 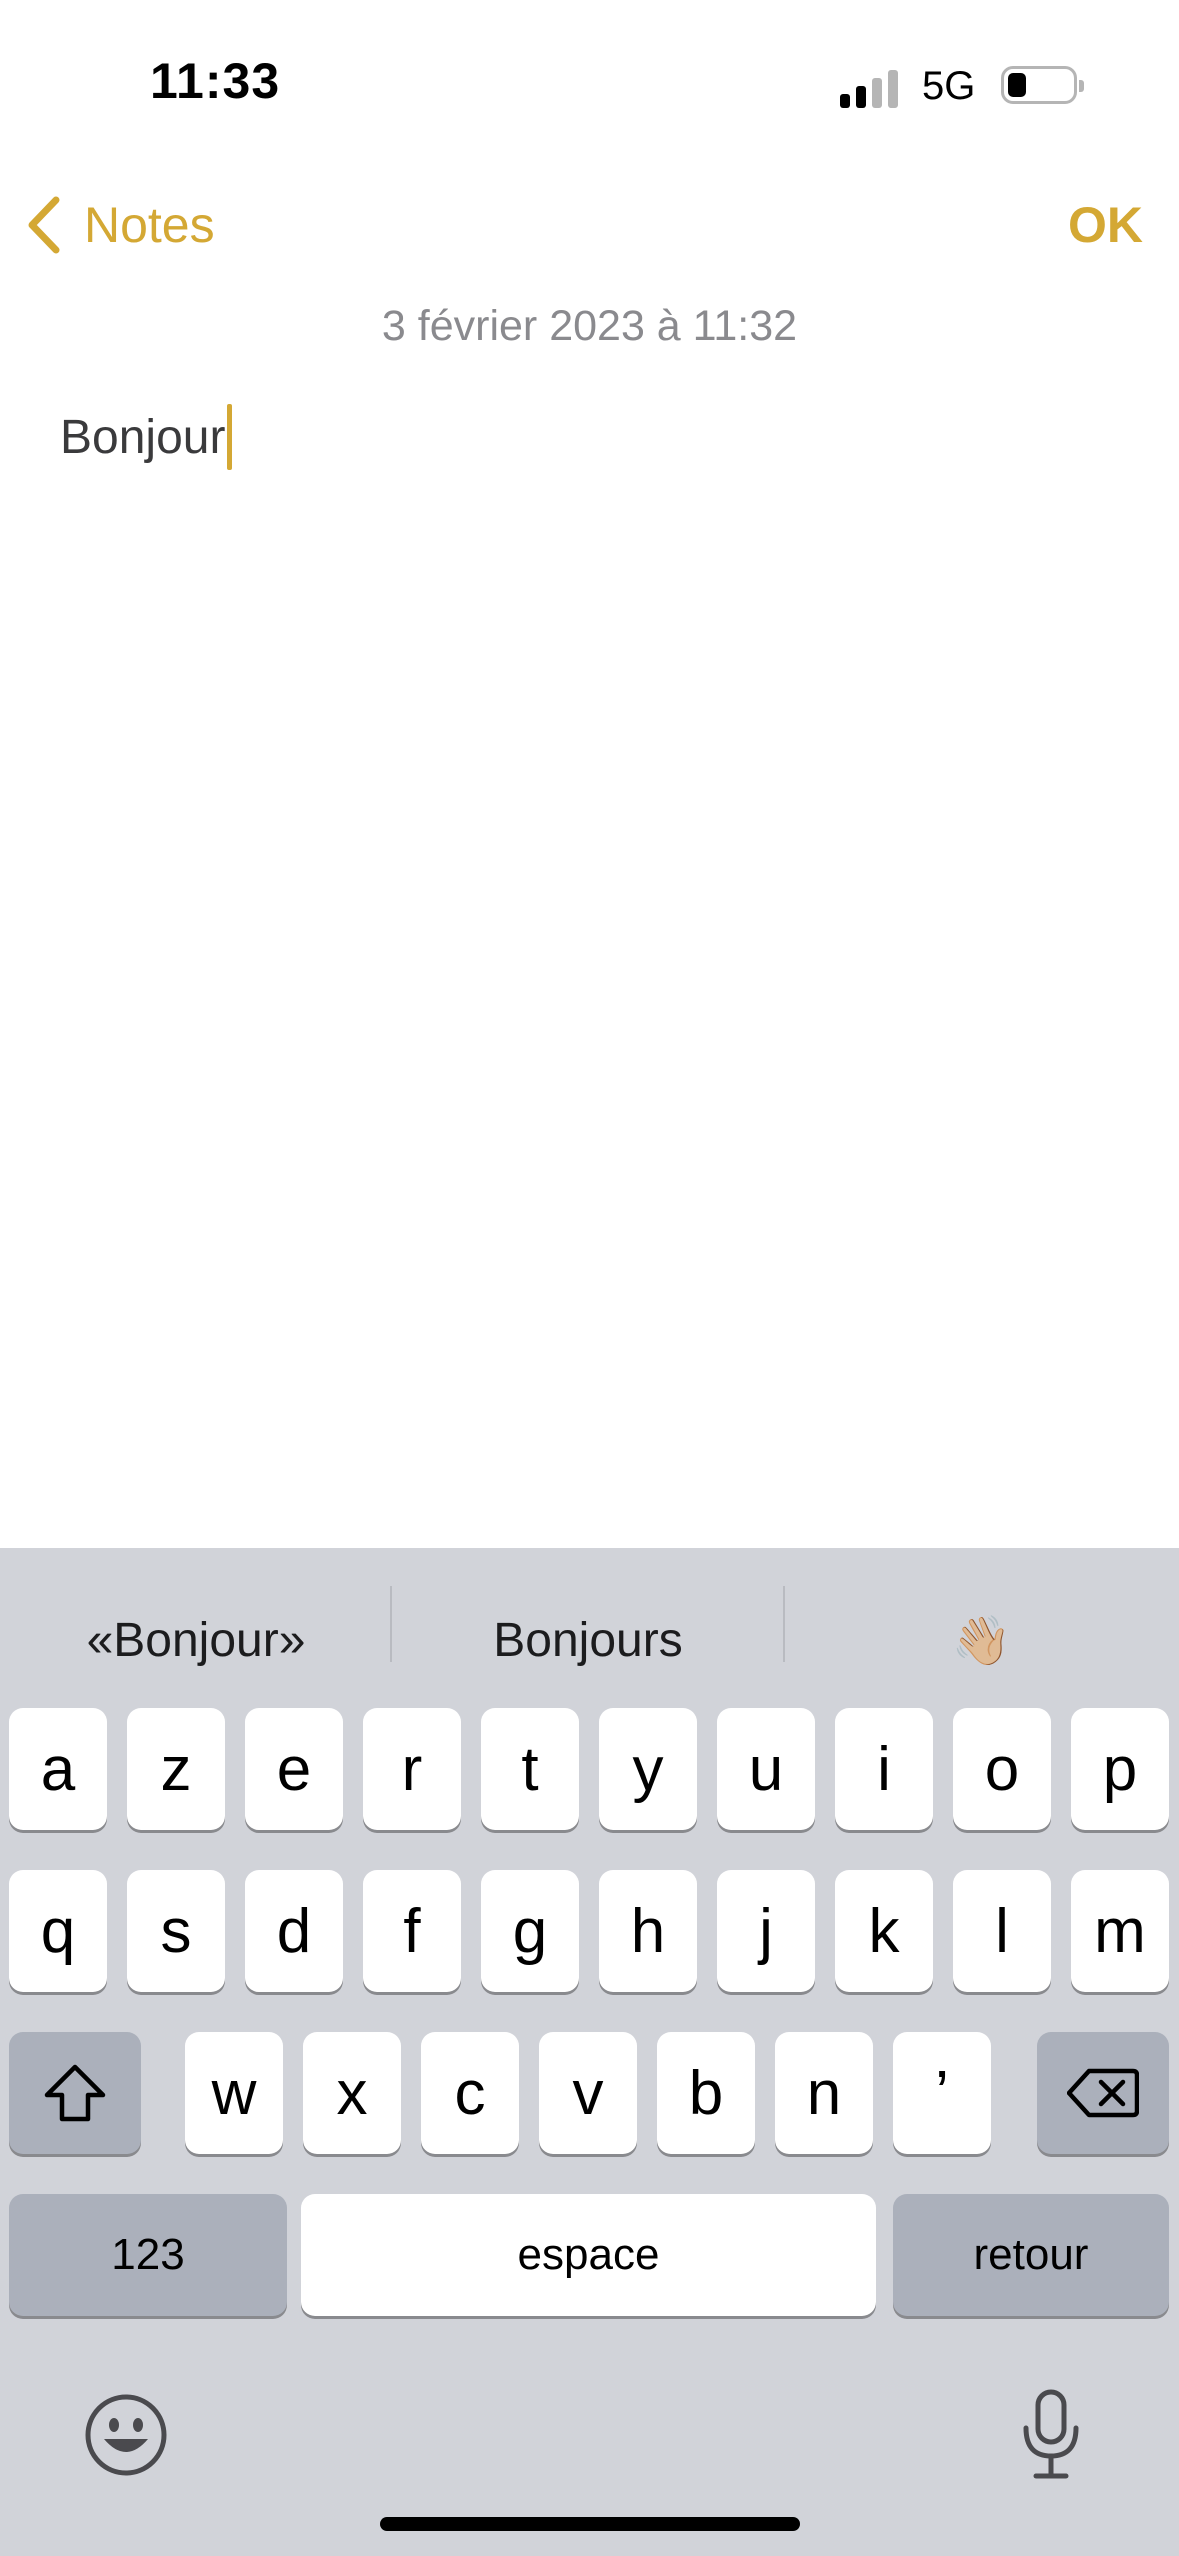 I want to click on shift-key, so click(x=75, y=2093).